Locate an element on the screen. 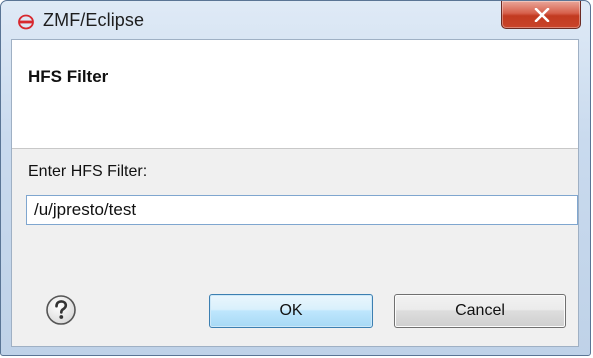 The image size is (593, 358). ok-button: OK is located at coordinates (291, 311).